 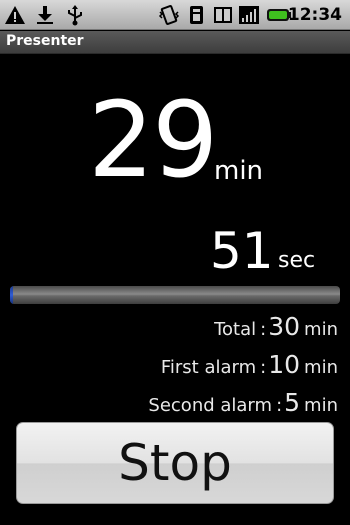 I want to click on download-icon, so click(x=45, y=15).